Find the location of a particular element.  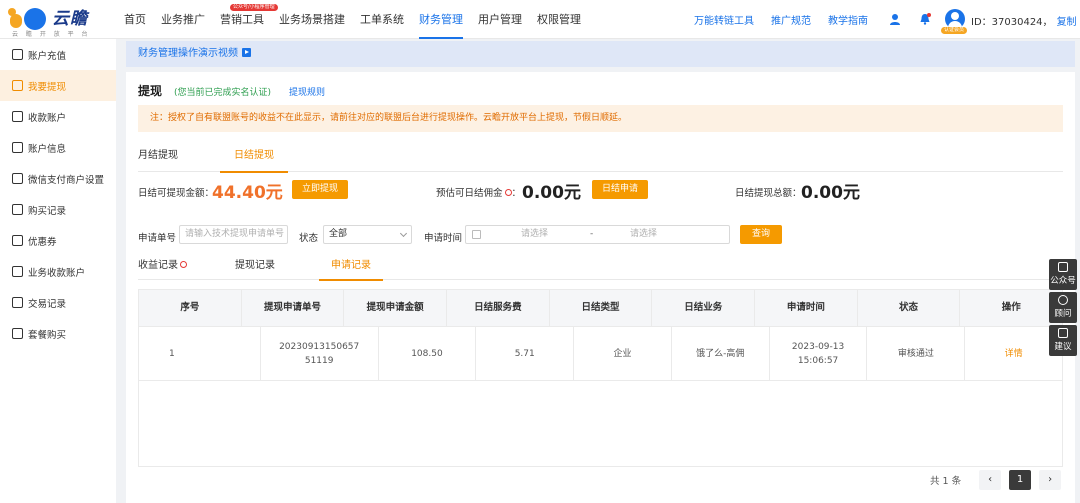

withdraw-icon is located at coordinates (17, 85).